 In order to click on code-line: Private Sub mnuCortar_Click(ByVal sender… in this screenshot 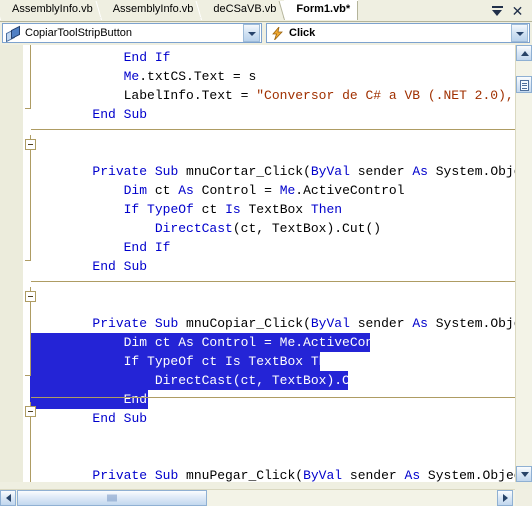, I will do `click(281, 171)`.